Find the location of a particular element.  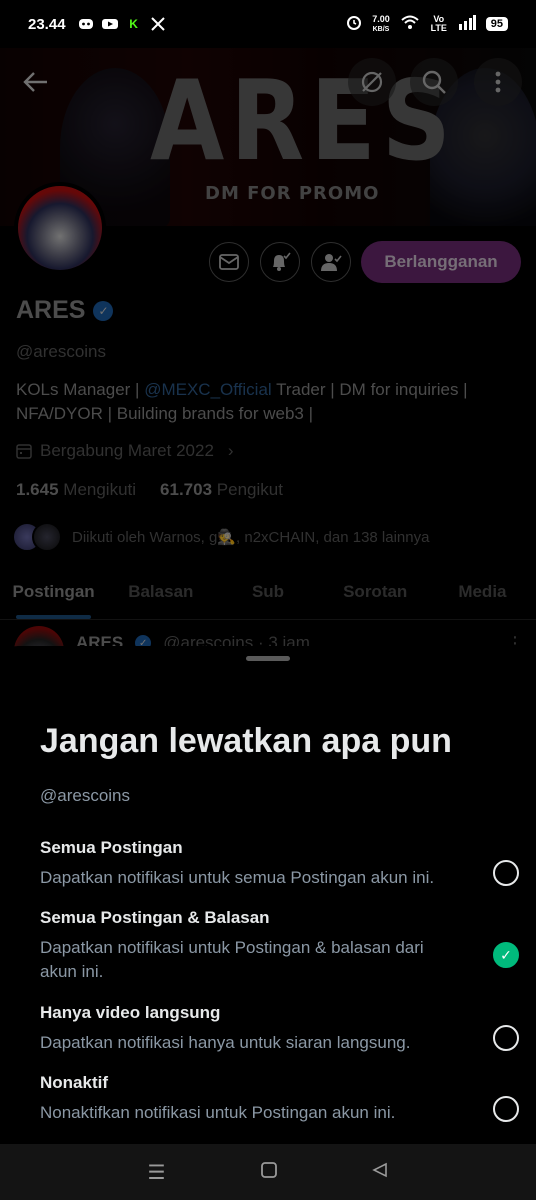

tab-highlights: Sorotan is located at coordinates (375, 593).